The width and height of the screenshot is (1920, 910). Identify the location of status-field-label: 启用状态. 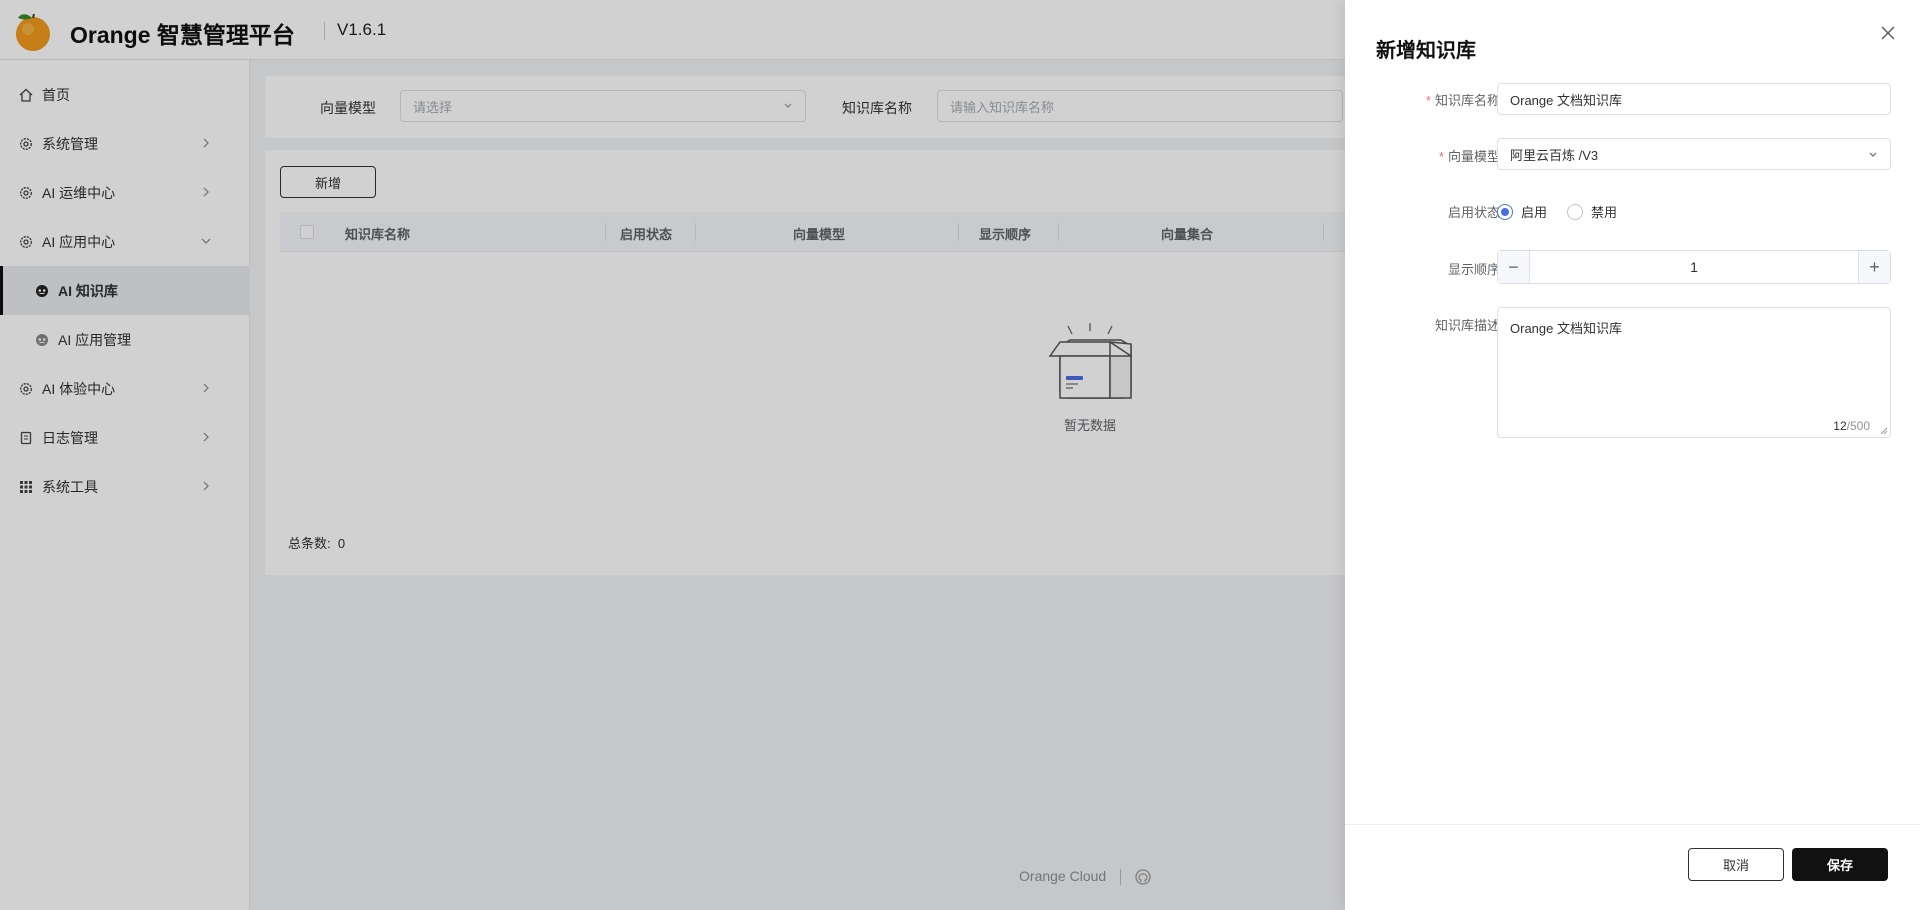
(1473, 212).